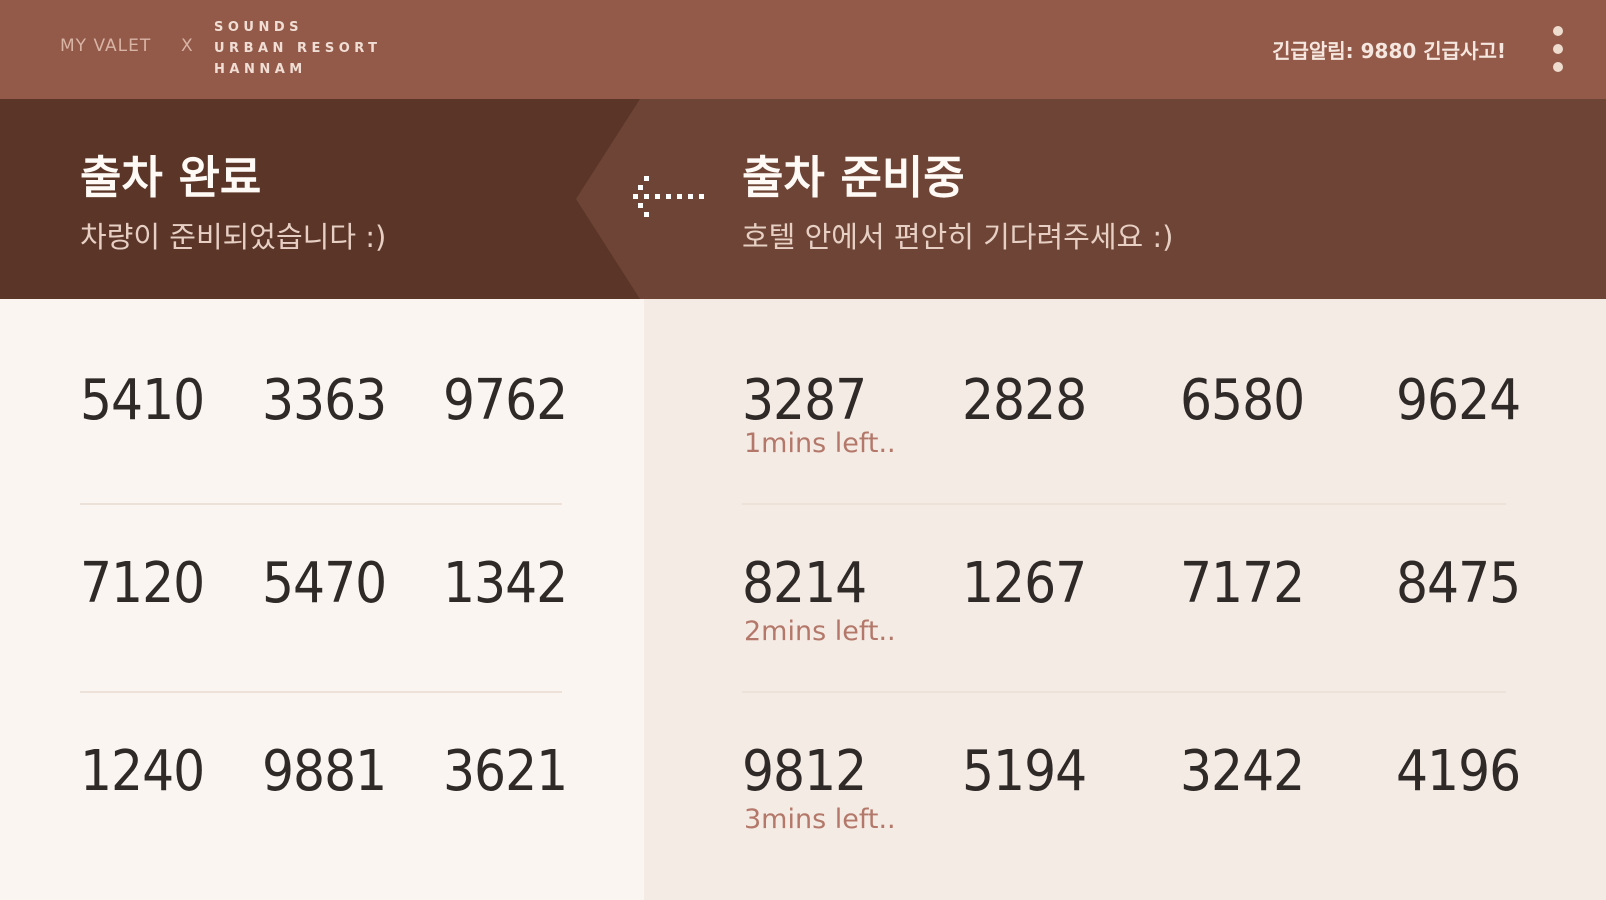  What do you see at coordinates (1389, 51) in the screenshot?
I see `emergency-alert: 긴급알림: 9880 긴급사고!` at bounding box center [1389, 51].